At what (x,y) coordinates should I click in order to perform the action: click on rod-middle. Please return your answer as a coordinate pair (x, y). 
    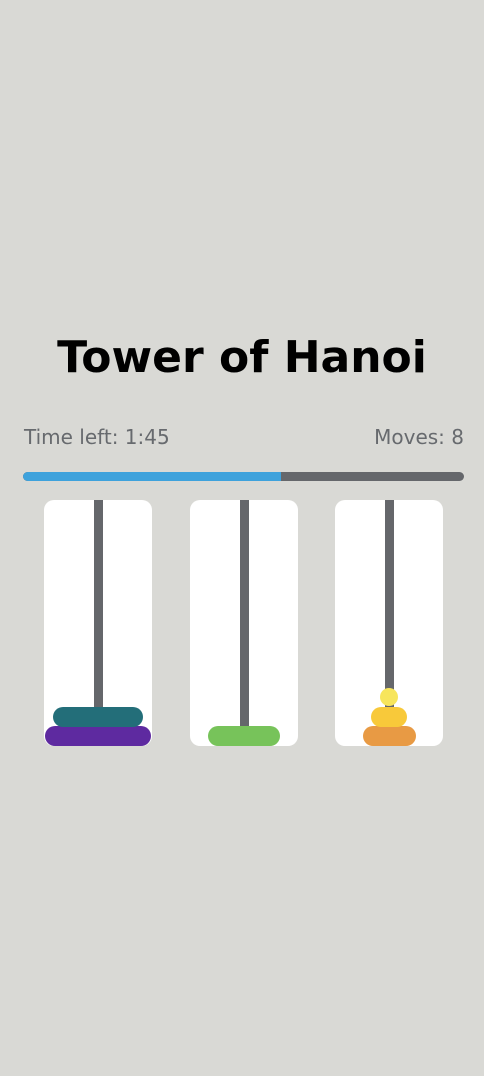
    Looking at the image, I should click on (244, 623).